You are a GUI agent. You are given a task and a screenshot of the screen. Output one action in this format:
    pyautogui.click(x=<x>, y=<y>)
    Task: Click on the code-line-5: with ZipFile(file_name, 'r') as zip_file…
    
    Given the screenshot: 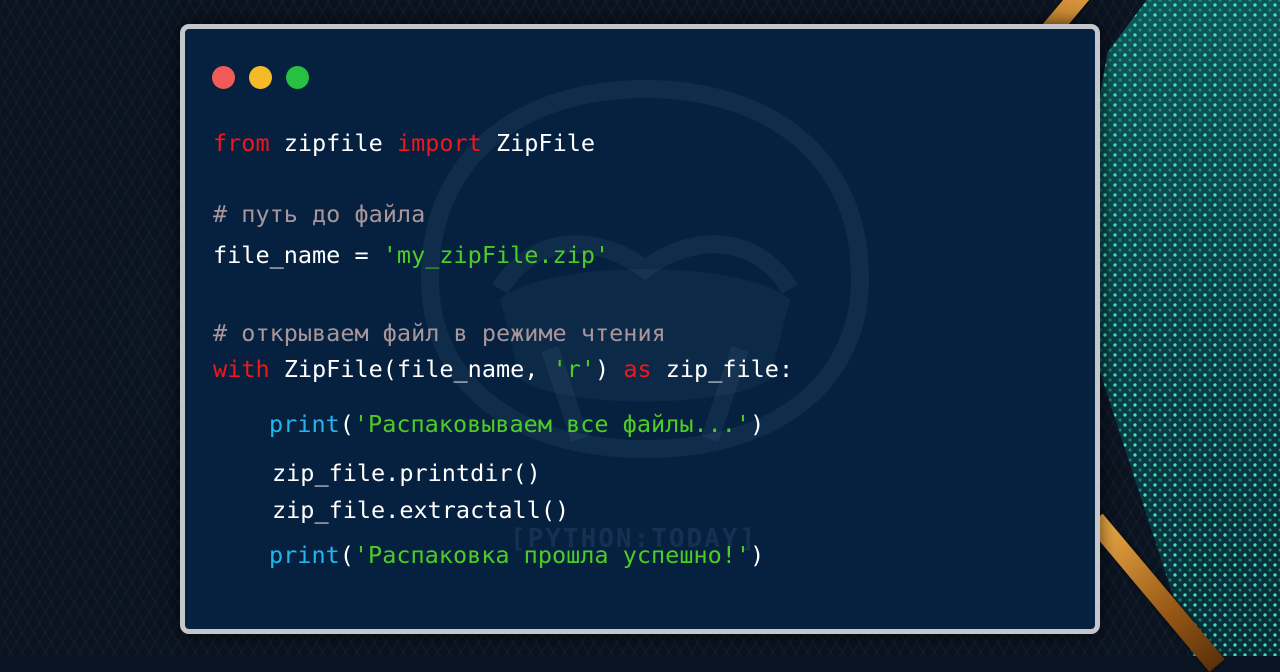 What is the action you would take?
    pyautogui.click(x=503, y=369)
    